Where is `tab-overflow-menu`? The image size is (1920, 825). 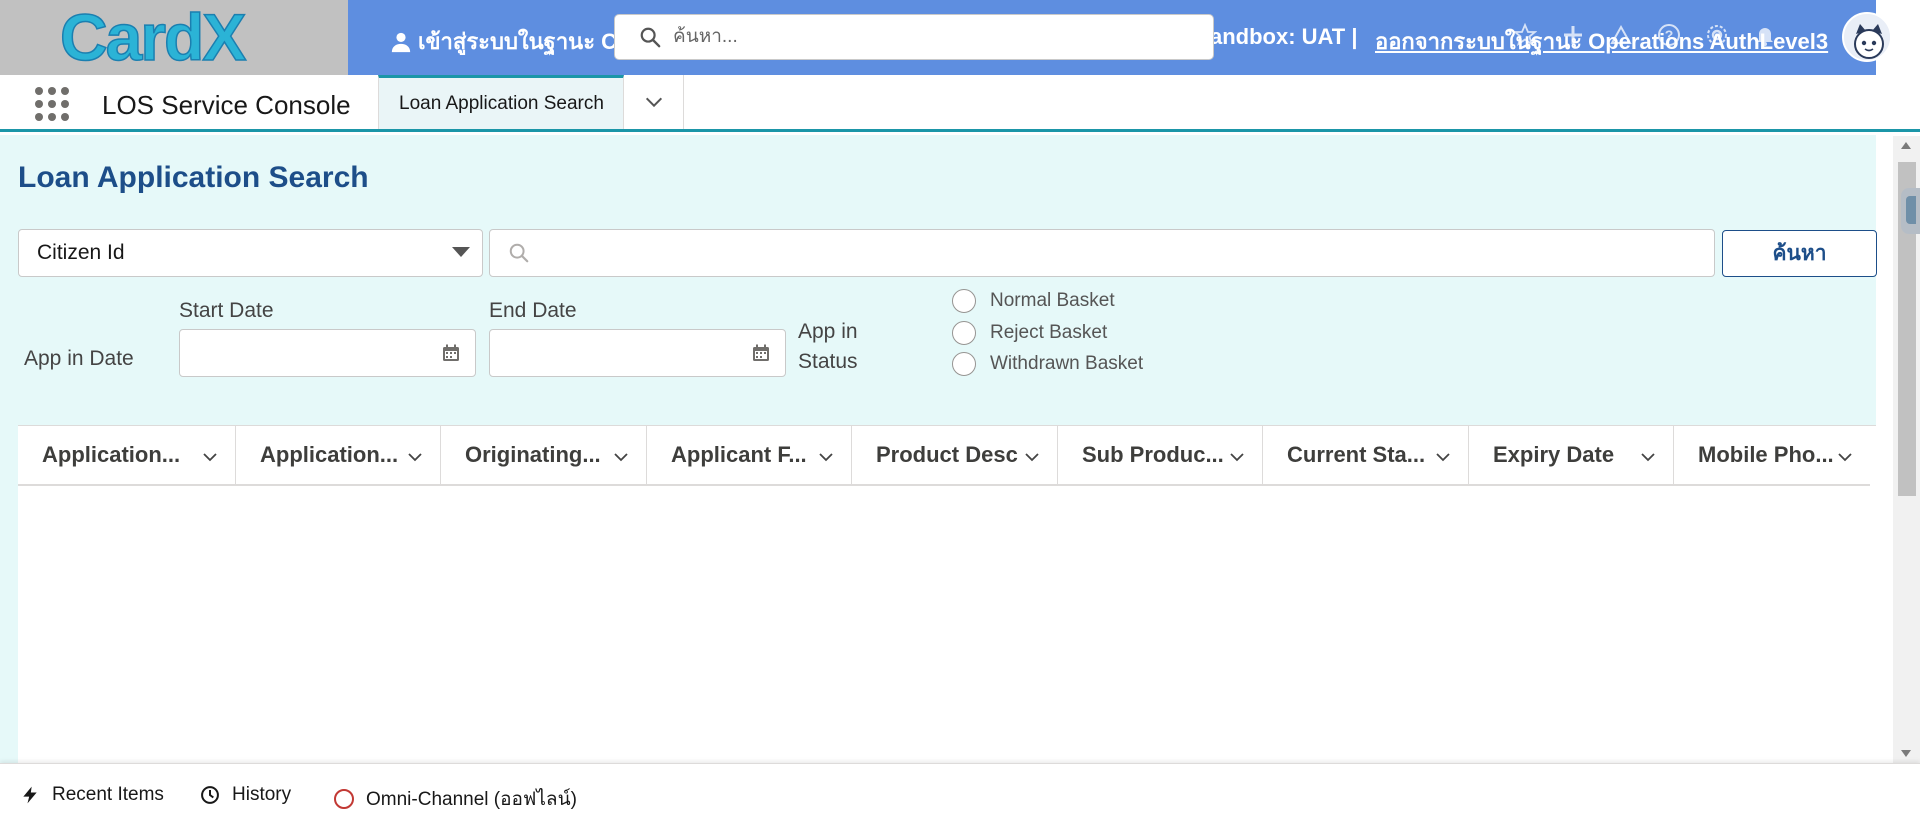
tab-overflow-menu is located at coordinates (654, 102).